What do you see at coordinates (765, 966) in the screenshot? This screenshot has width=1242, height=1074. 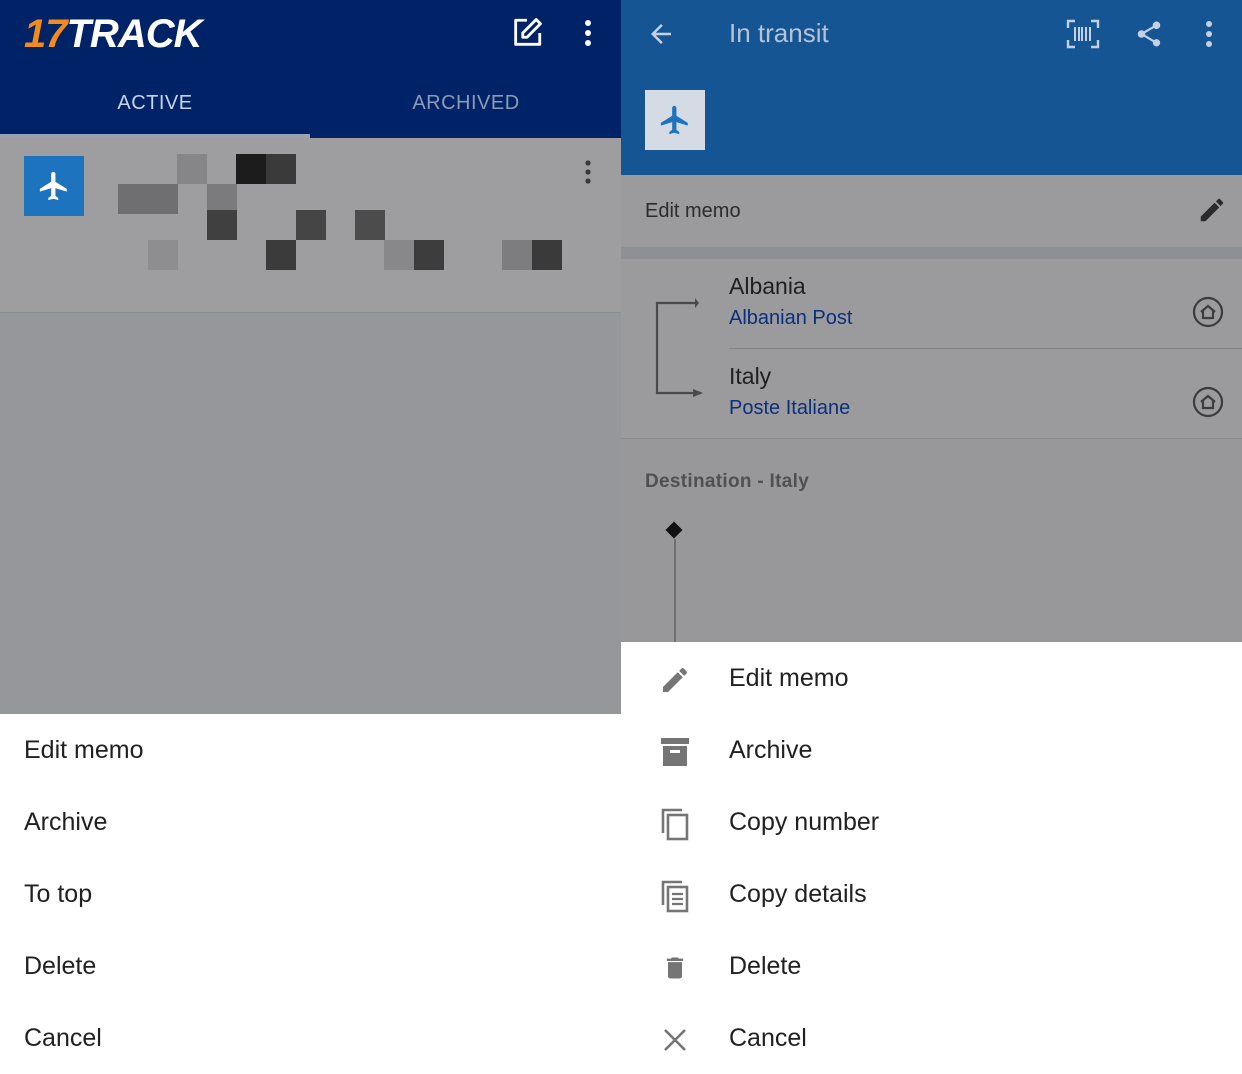 I see `menu-item-label: Delete` at bounding box center [765, 966].